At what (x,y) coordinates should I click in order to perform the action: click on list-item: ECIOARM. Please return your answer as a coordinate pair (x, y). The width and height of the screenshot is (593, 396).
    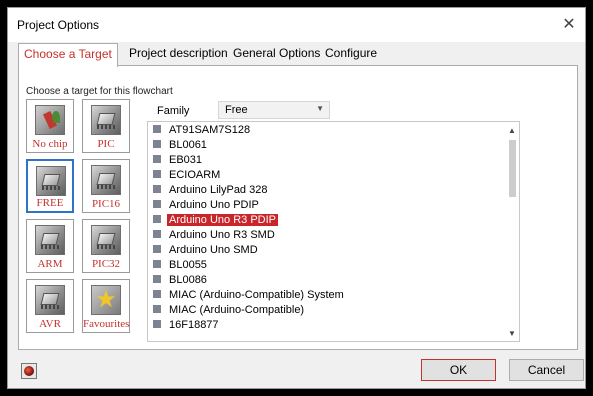
    Looking at the image, I should click on (187, 175).